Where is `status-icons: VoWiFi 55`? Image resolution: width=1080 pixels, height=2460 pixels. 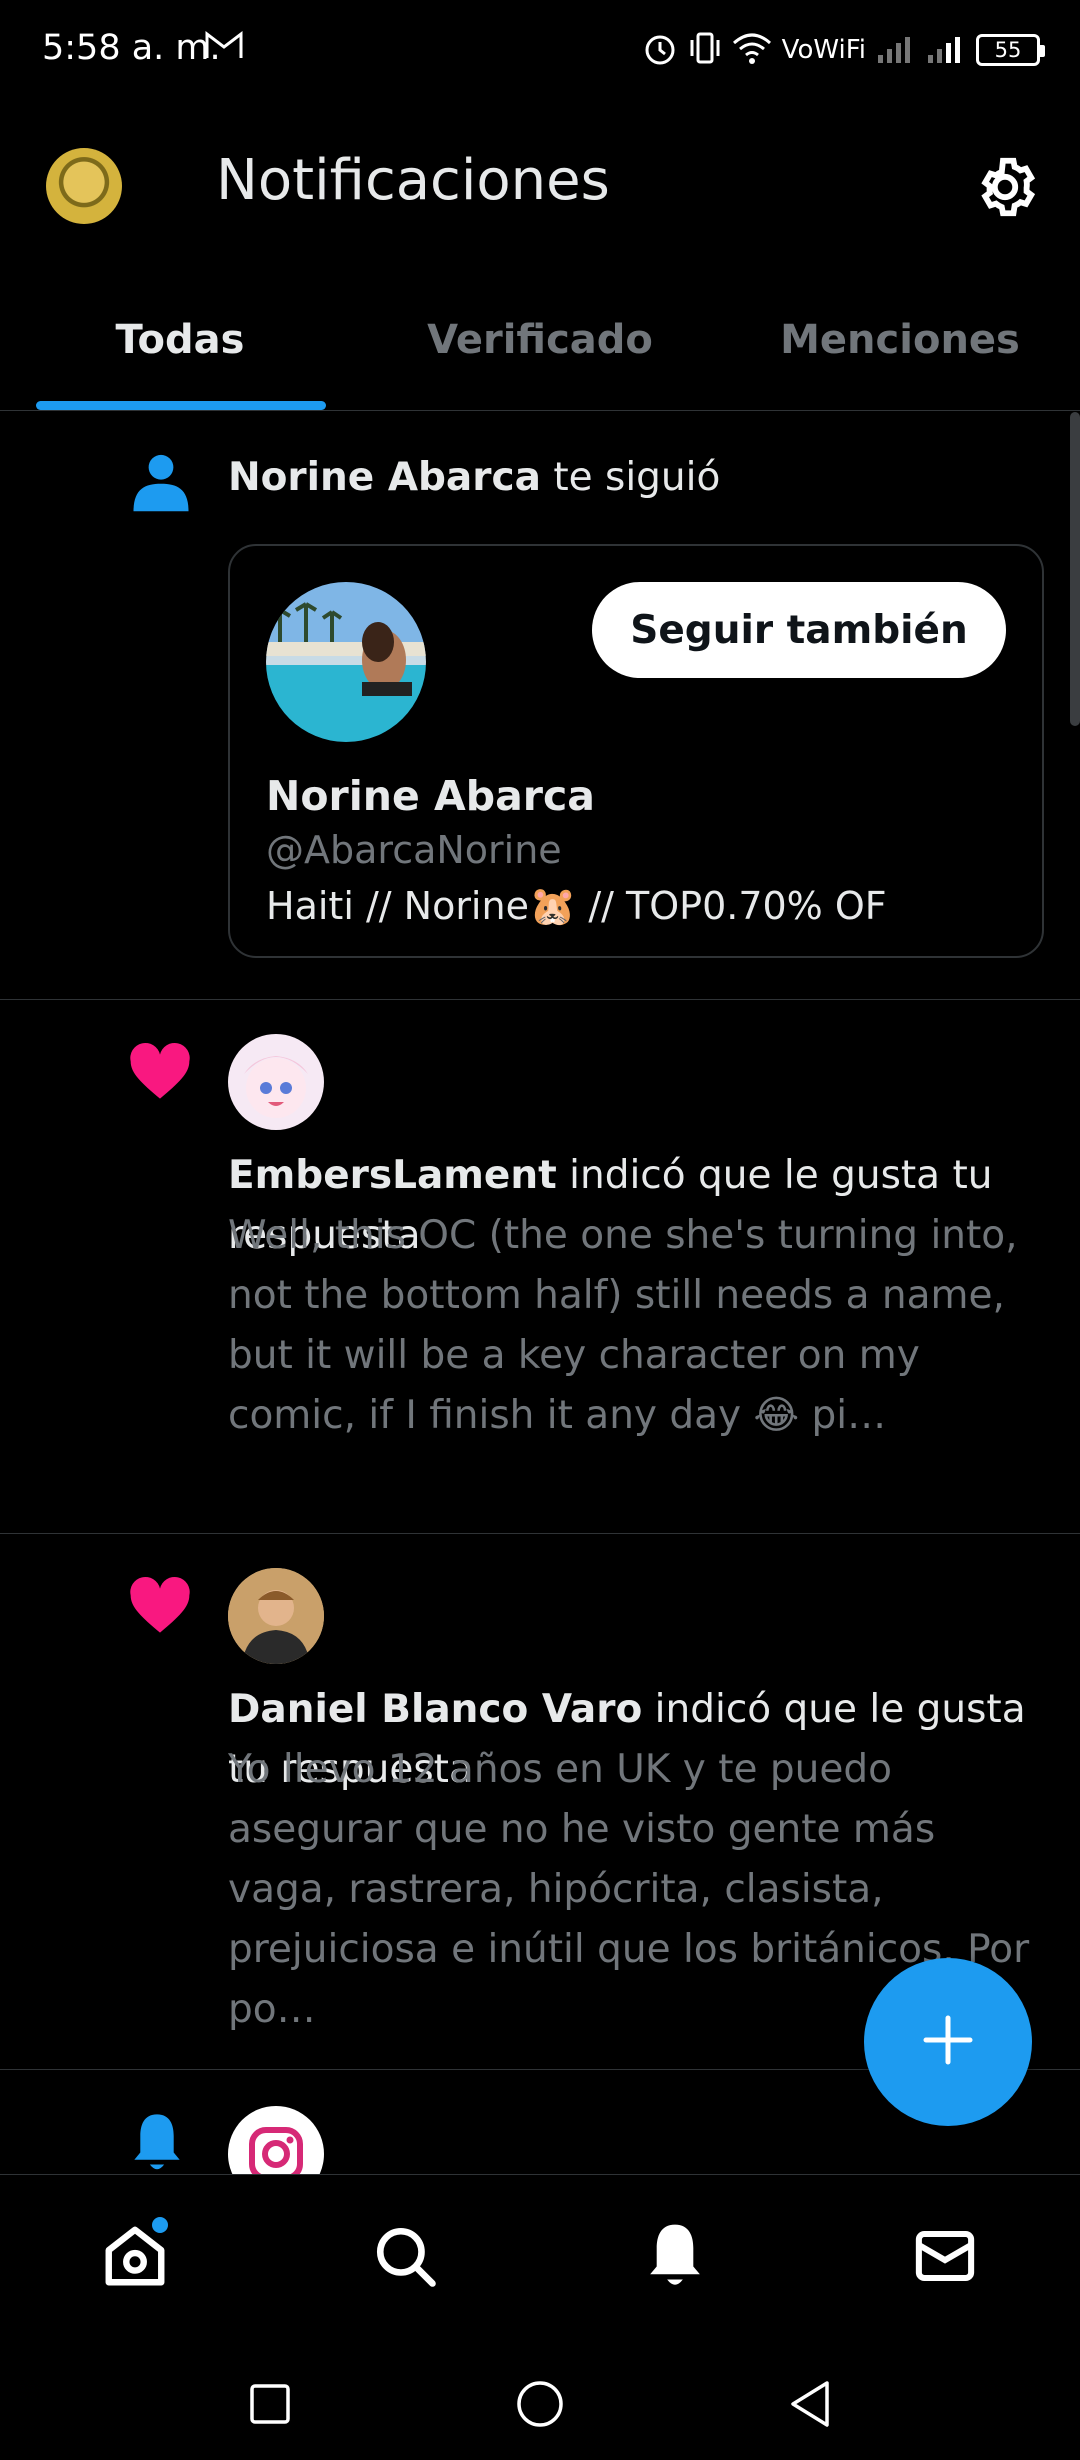 status-icons: VoWiFi 55 is located at coordinates (843, 50).